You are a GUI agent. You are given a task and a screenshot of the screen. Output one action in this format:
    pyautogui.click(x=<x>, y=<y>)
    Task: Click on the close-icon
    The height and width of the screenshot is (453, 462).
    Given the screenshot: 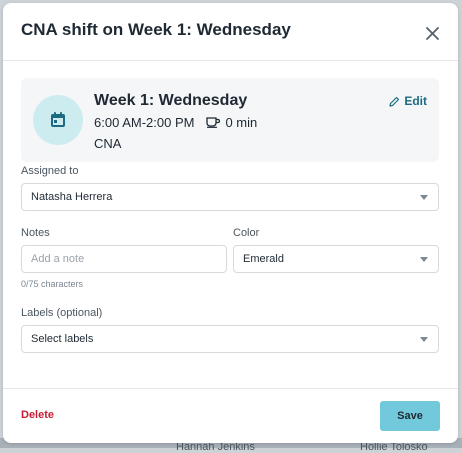 What is the action you would take?
    pyautogui.click(x=432, y=33)
    